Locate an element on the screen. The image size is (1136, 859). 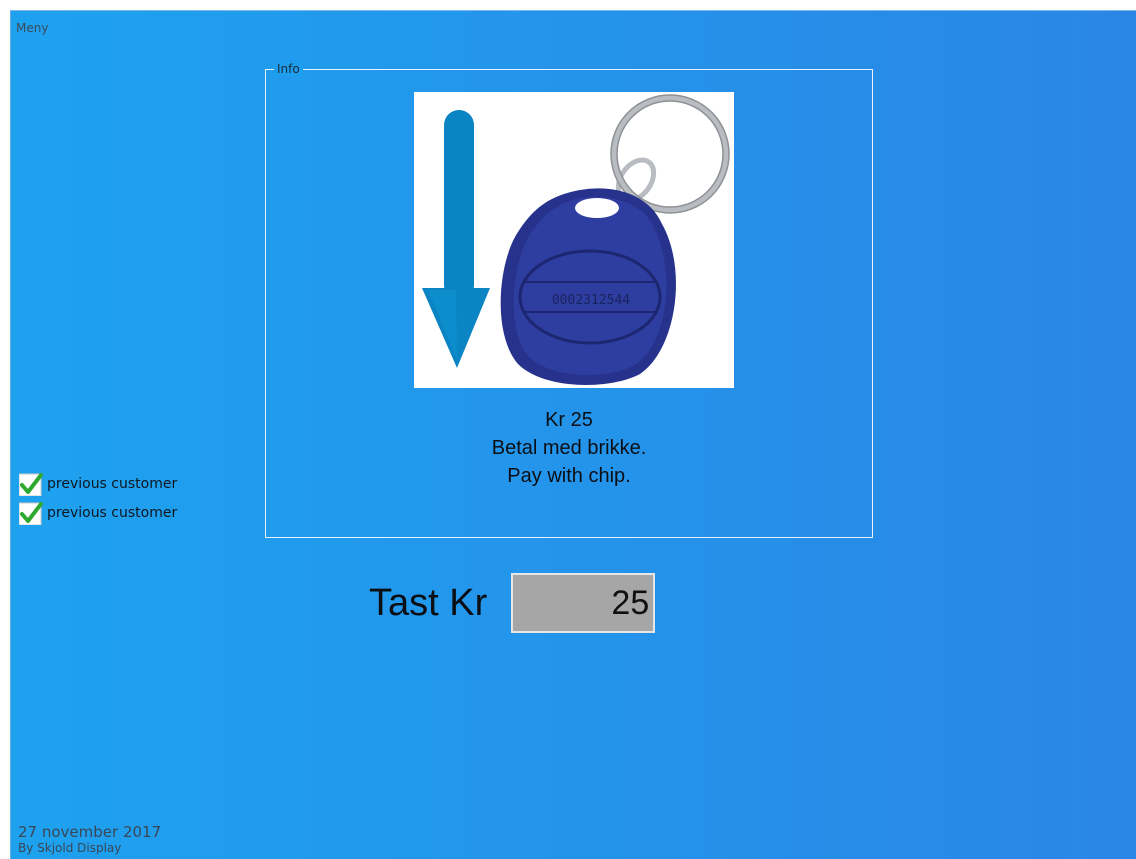
footer-date: 27 november 2017 is located at coordinates (90, 832).